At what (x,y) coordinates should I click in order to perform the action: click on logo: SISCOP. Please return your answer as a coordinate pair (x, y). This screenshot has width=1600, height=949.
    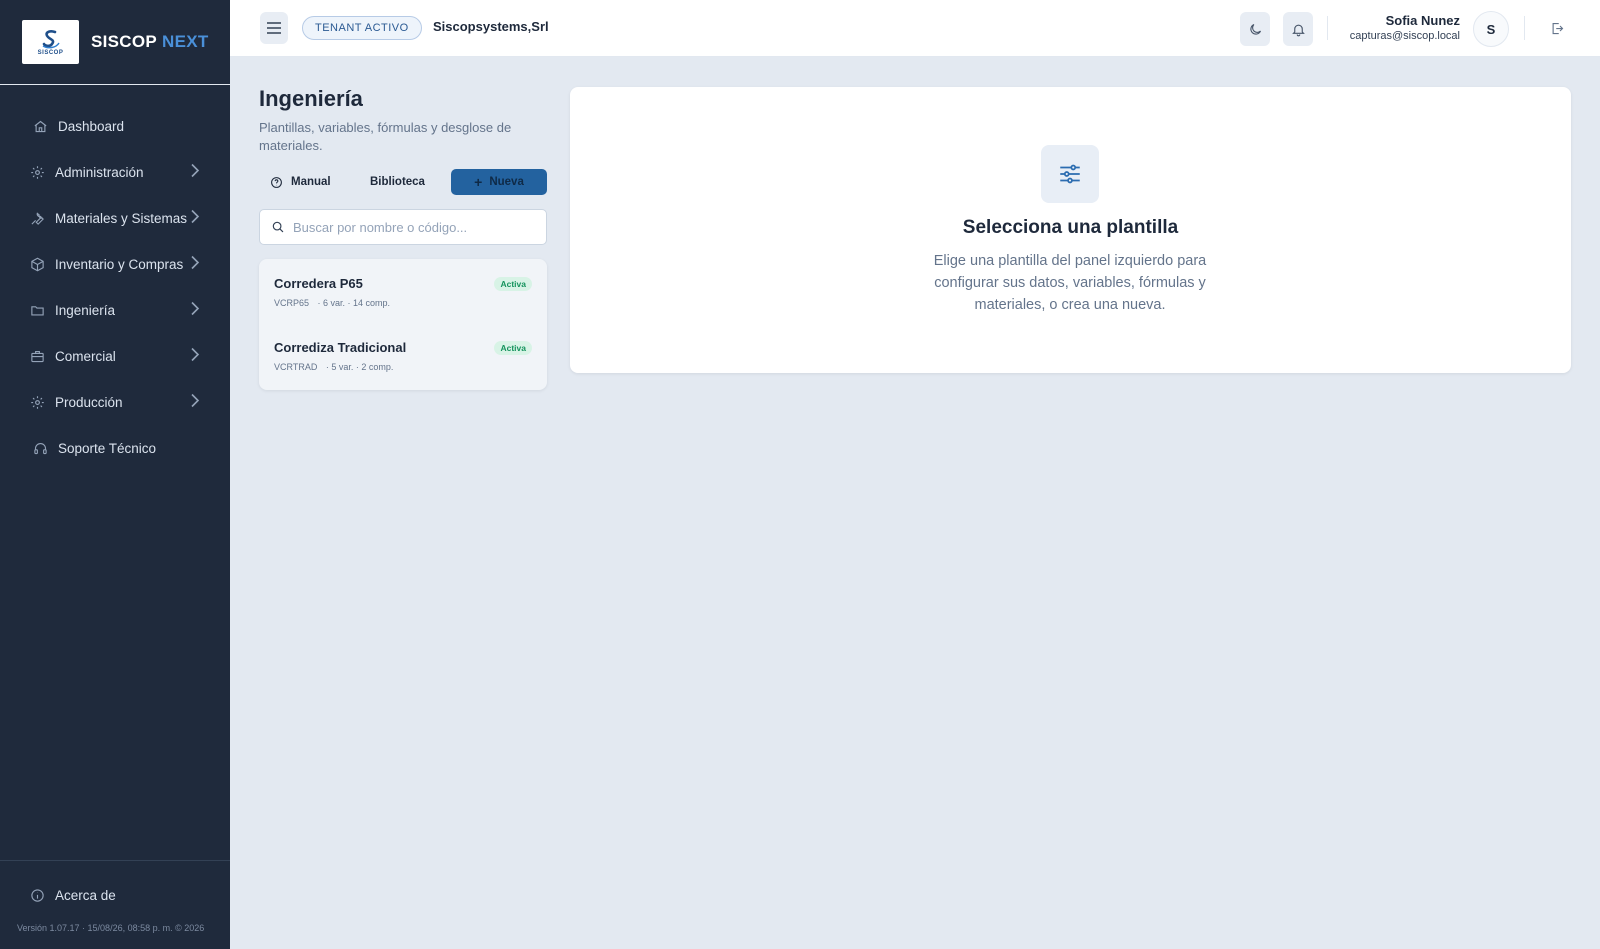
    Looking at the image, I should click on (50, 42).